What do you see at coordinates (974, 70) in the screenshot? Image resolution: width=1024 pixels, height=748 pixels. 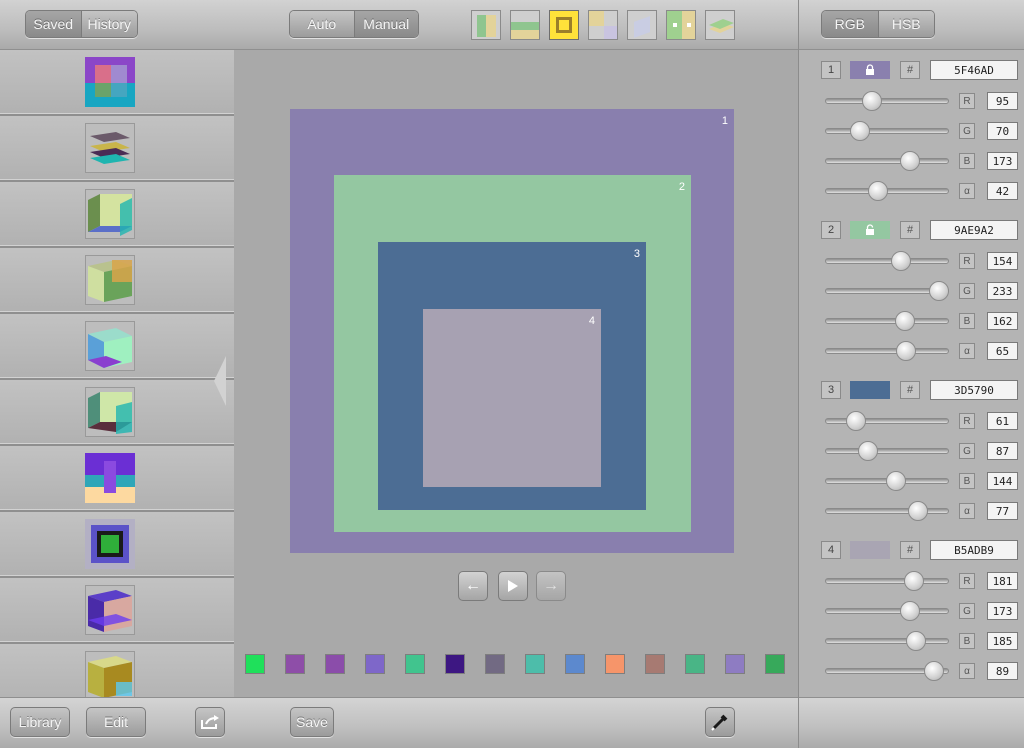 I see `hex-input: 5F46AD` at bounding box center [974, 70].